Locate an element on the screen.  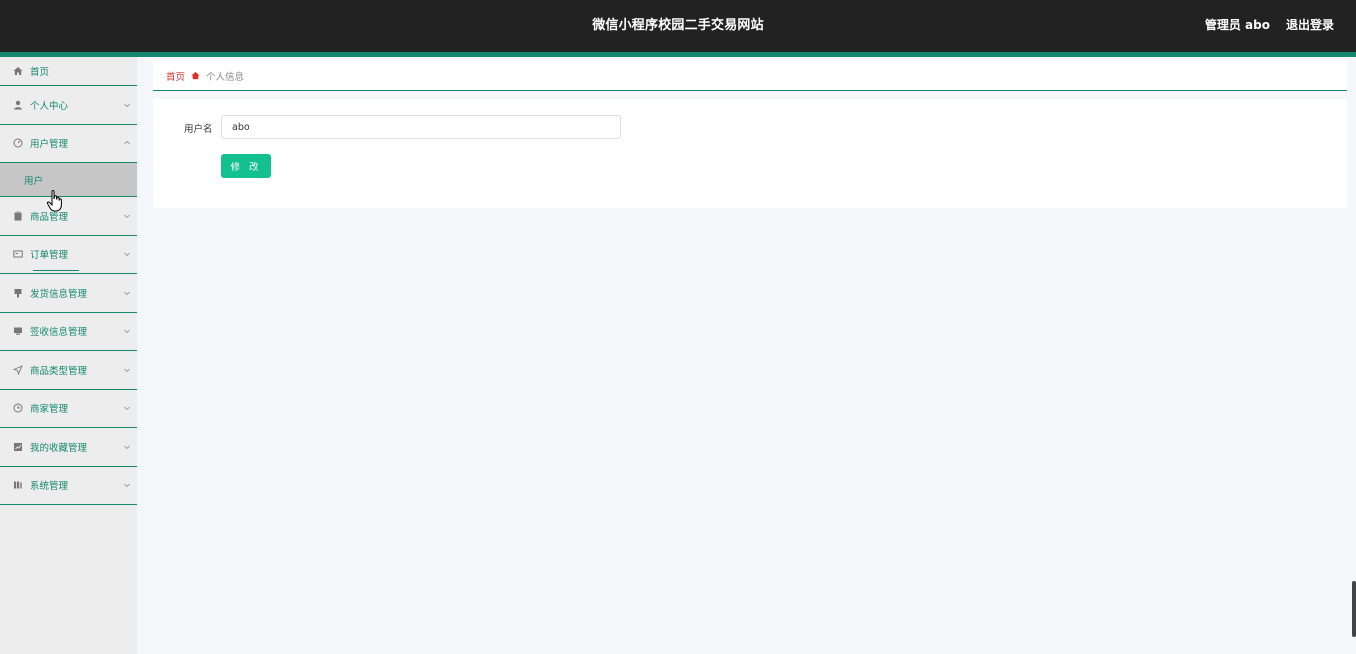
ticket-icon is located at coordinates (18, 254).